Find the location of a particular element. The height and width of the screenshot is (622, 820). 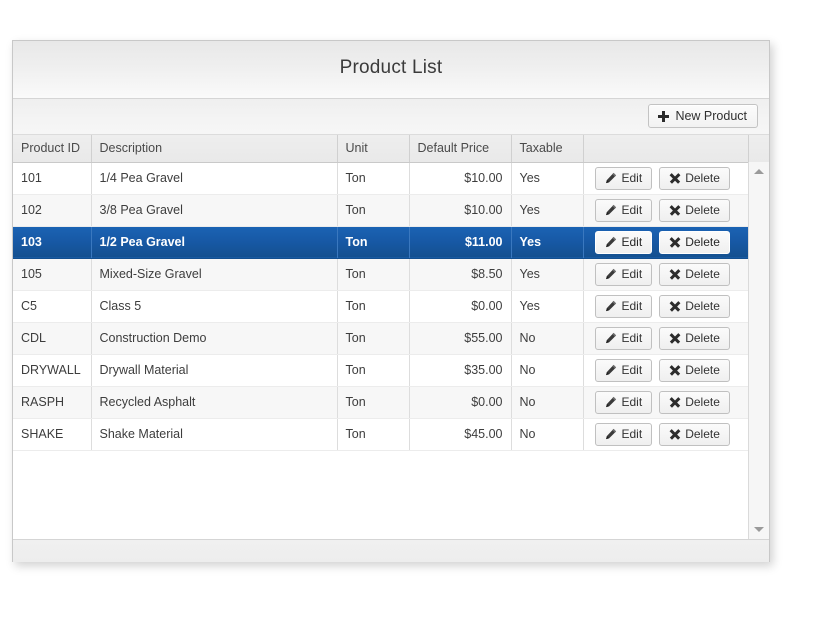

cell-product-id: 102 is located at coordinates (52, 210).